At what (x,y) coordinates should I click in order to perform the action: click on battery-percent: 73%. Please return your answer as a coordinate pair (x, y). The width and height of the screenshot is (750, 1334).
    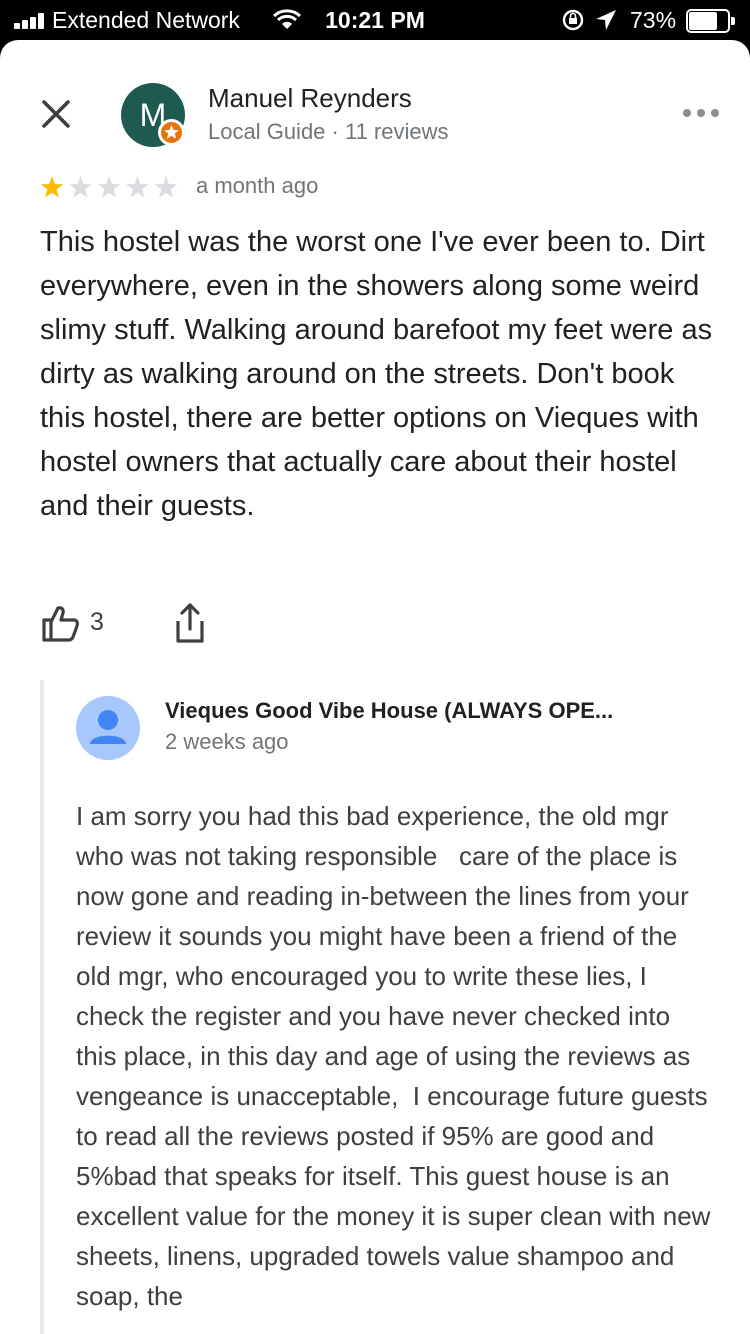
    Looking at the image, I should click on (653, 20).